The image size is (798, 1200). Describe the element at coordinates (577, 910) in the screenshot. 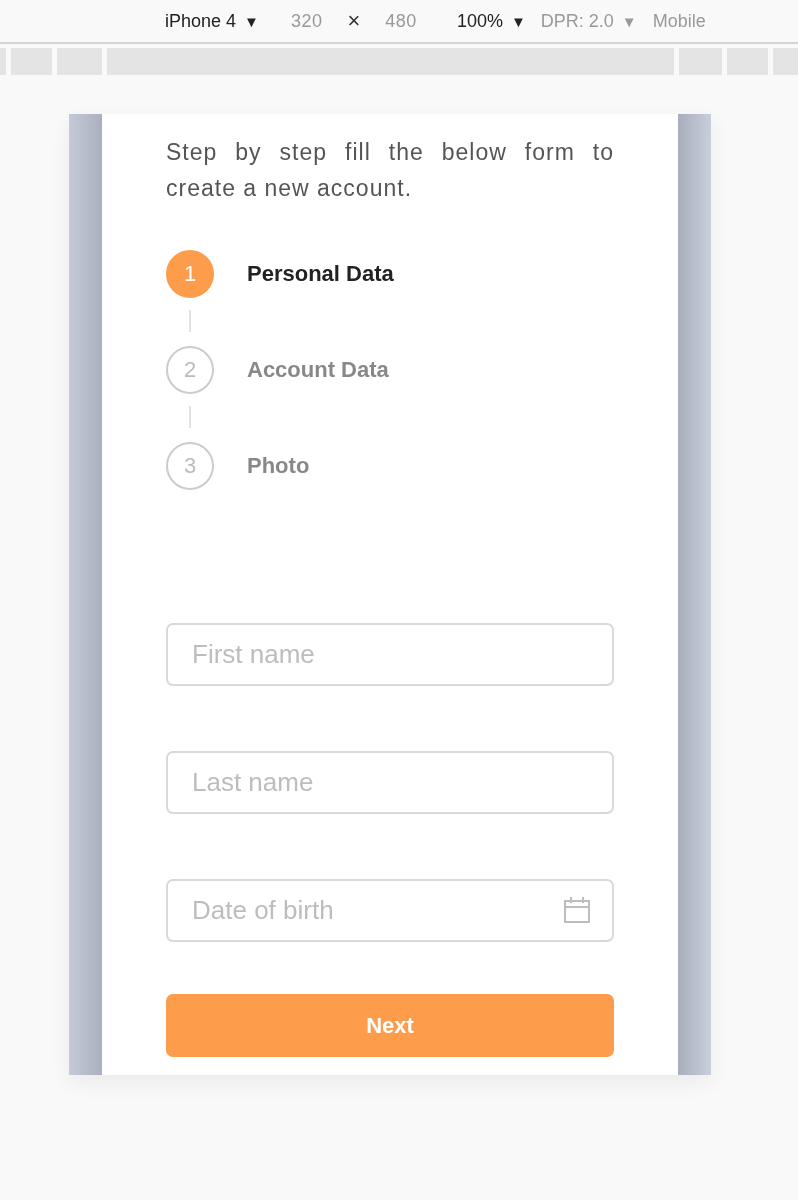

I see `calendar-icon` at that location.